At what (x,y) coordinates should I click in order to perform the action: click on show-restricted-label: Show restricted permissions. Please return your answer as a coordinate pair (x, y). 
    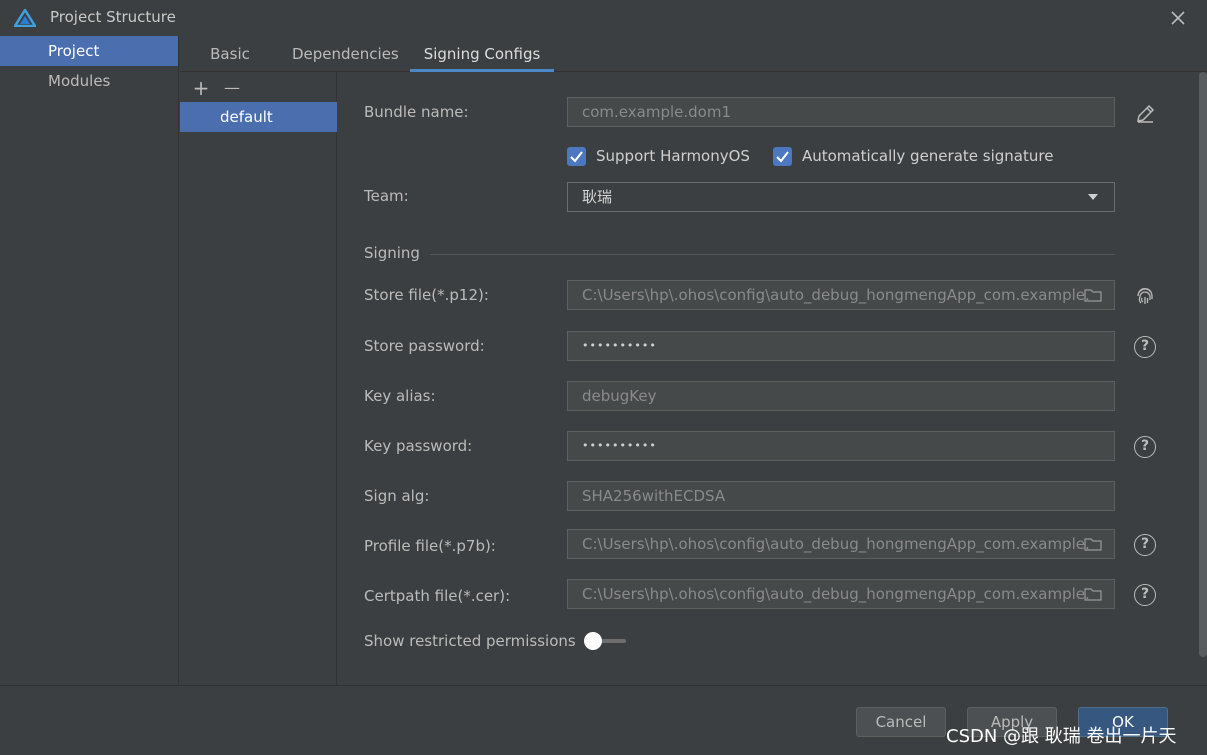
    Looking at the image, I should click on (470, 641).